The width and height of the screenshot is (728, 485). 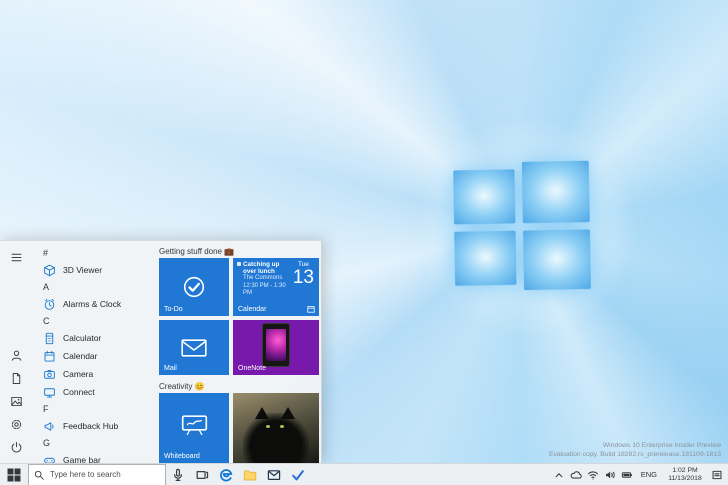 I want to click on battery-tray-button, so click(x=627, y=474).